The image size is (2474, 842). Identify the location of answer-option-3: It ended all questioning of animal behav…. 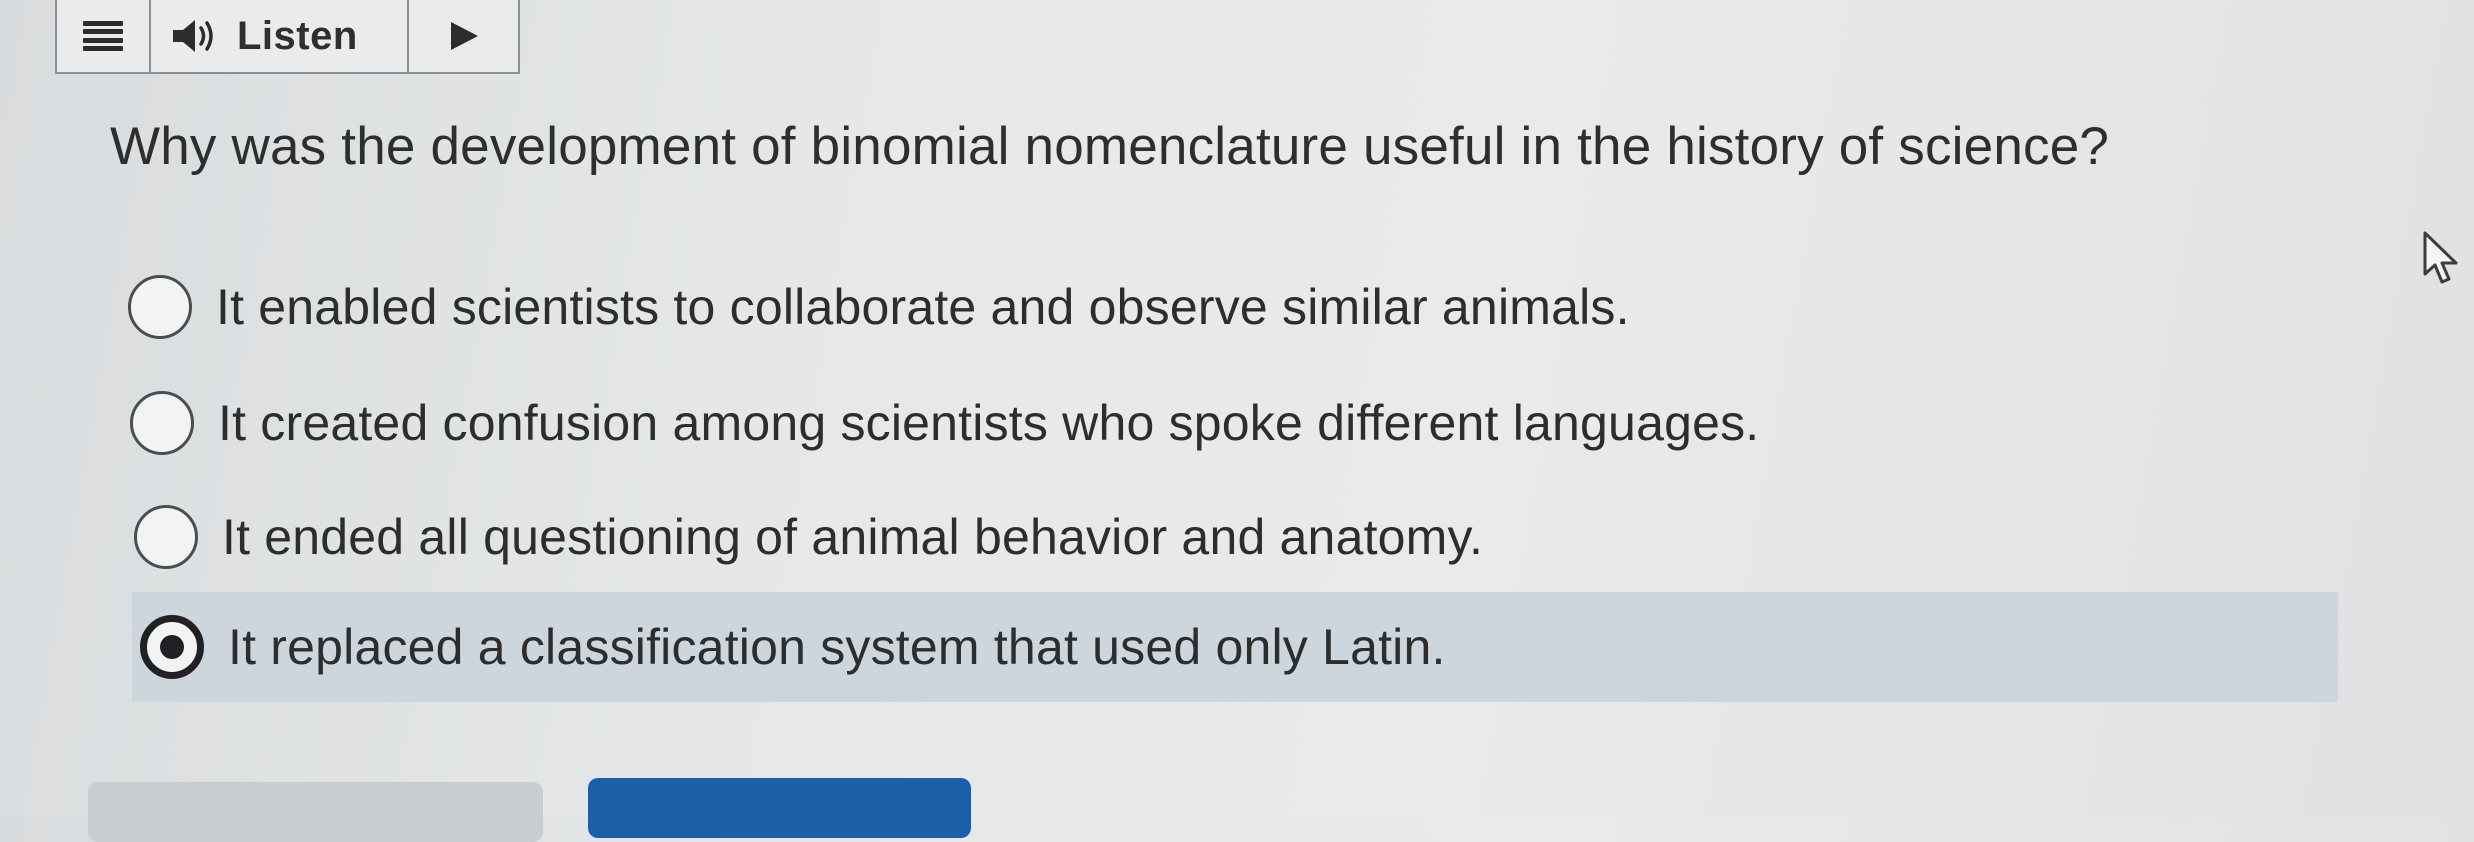
(808, 537).